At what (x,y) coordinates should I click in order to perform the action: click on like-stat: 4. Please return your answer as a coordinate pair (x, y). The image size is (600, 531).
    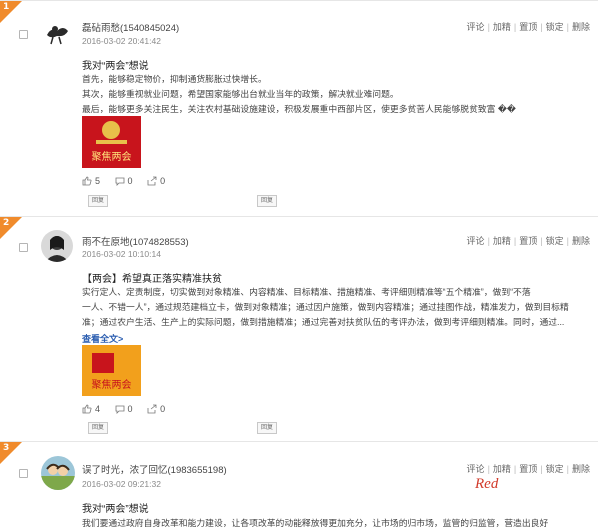
    Looking at the image, I should click on (91, 409).